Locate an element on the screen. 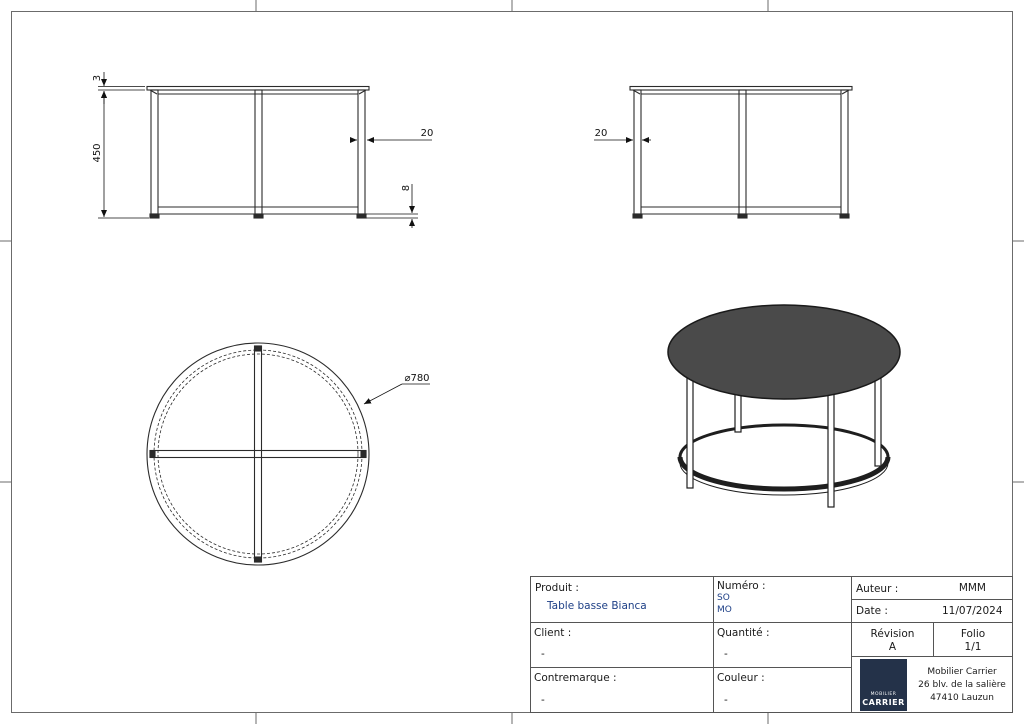 The height and width of the screenshot is (724, 1024). logo-line1: MOBILIER is located at coordinates (883, 694).